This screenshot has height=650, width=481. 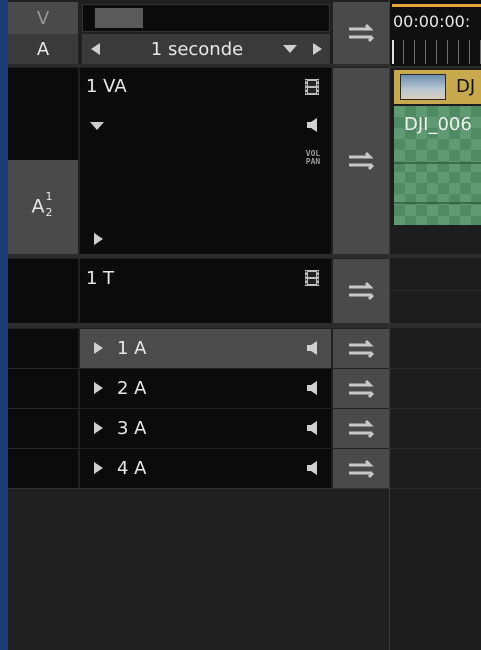 I want to click on track-1a-header: 1 A, so click(x=205, y=348).